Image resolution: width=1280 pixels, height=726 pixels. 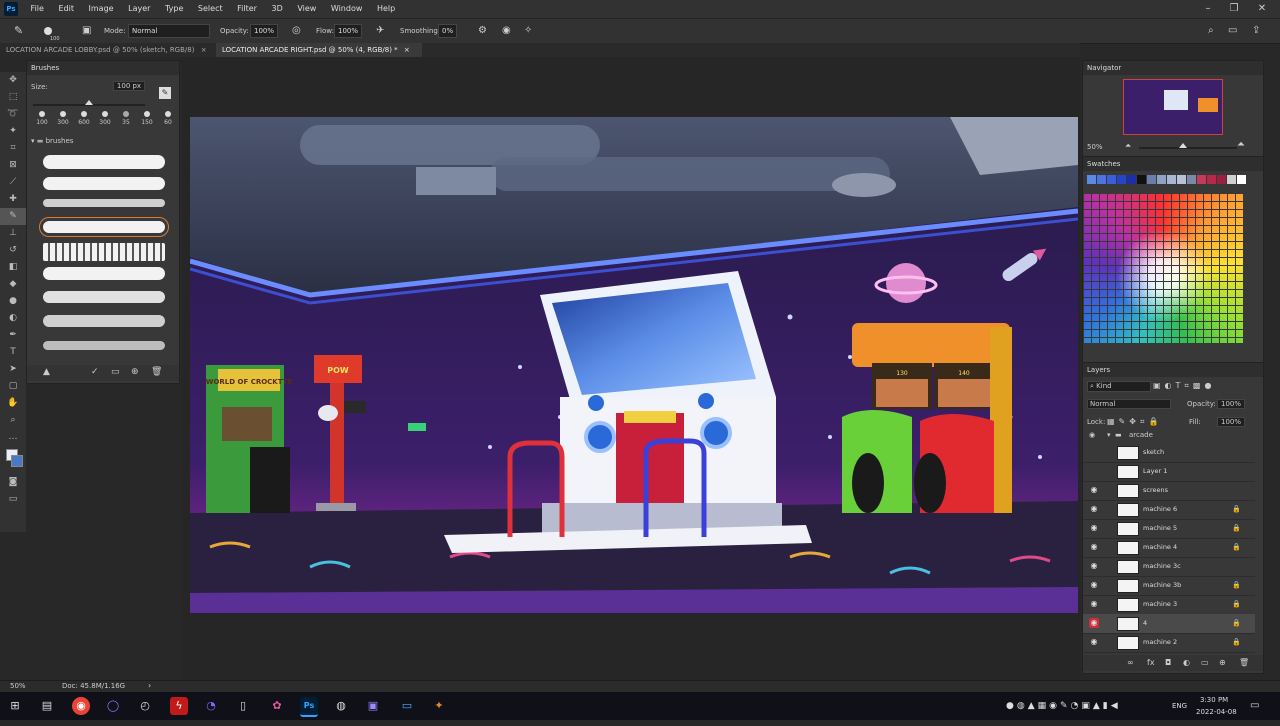 What do you see at coordinates (211, 706) in the screenshot?
I see `app-chat-icon: ◔` at bounding box center [211, 706].